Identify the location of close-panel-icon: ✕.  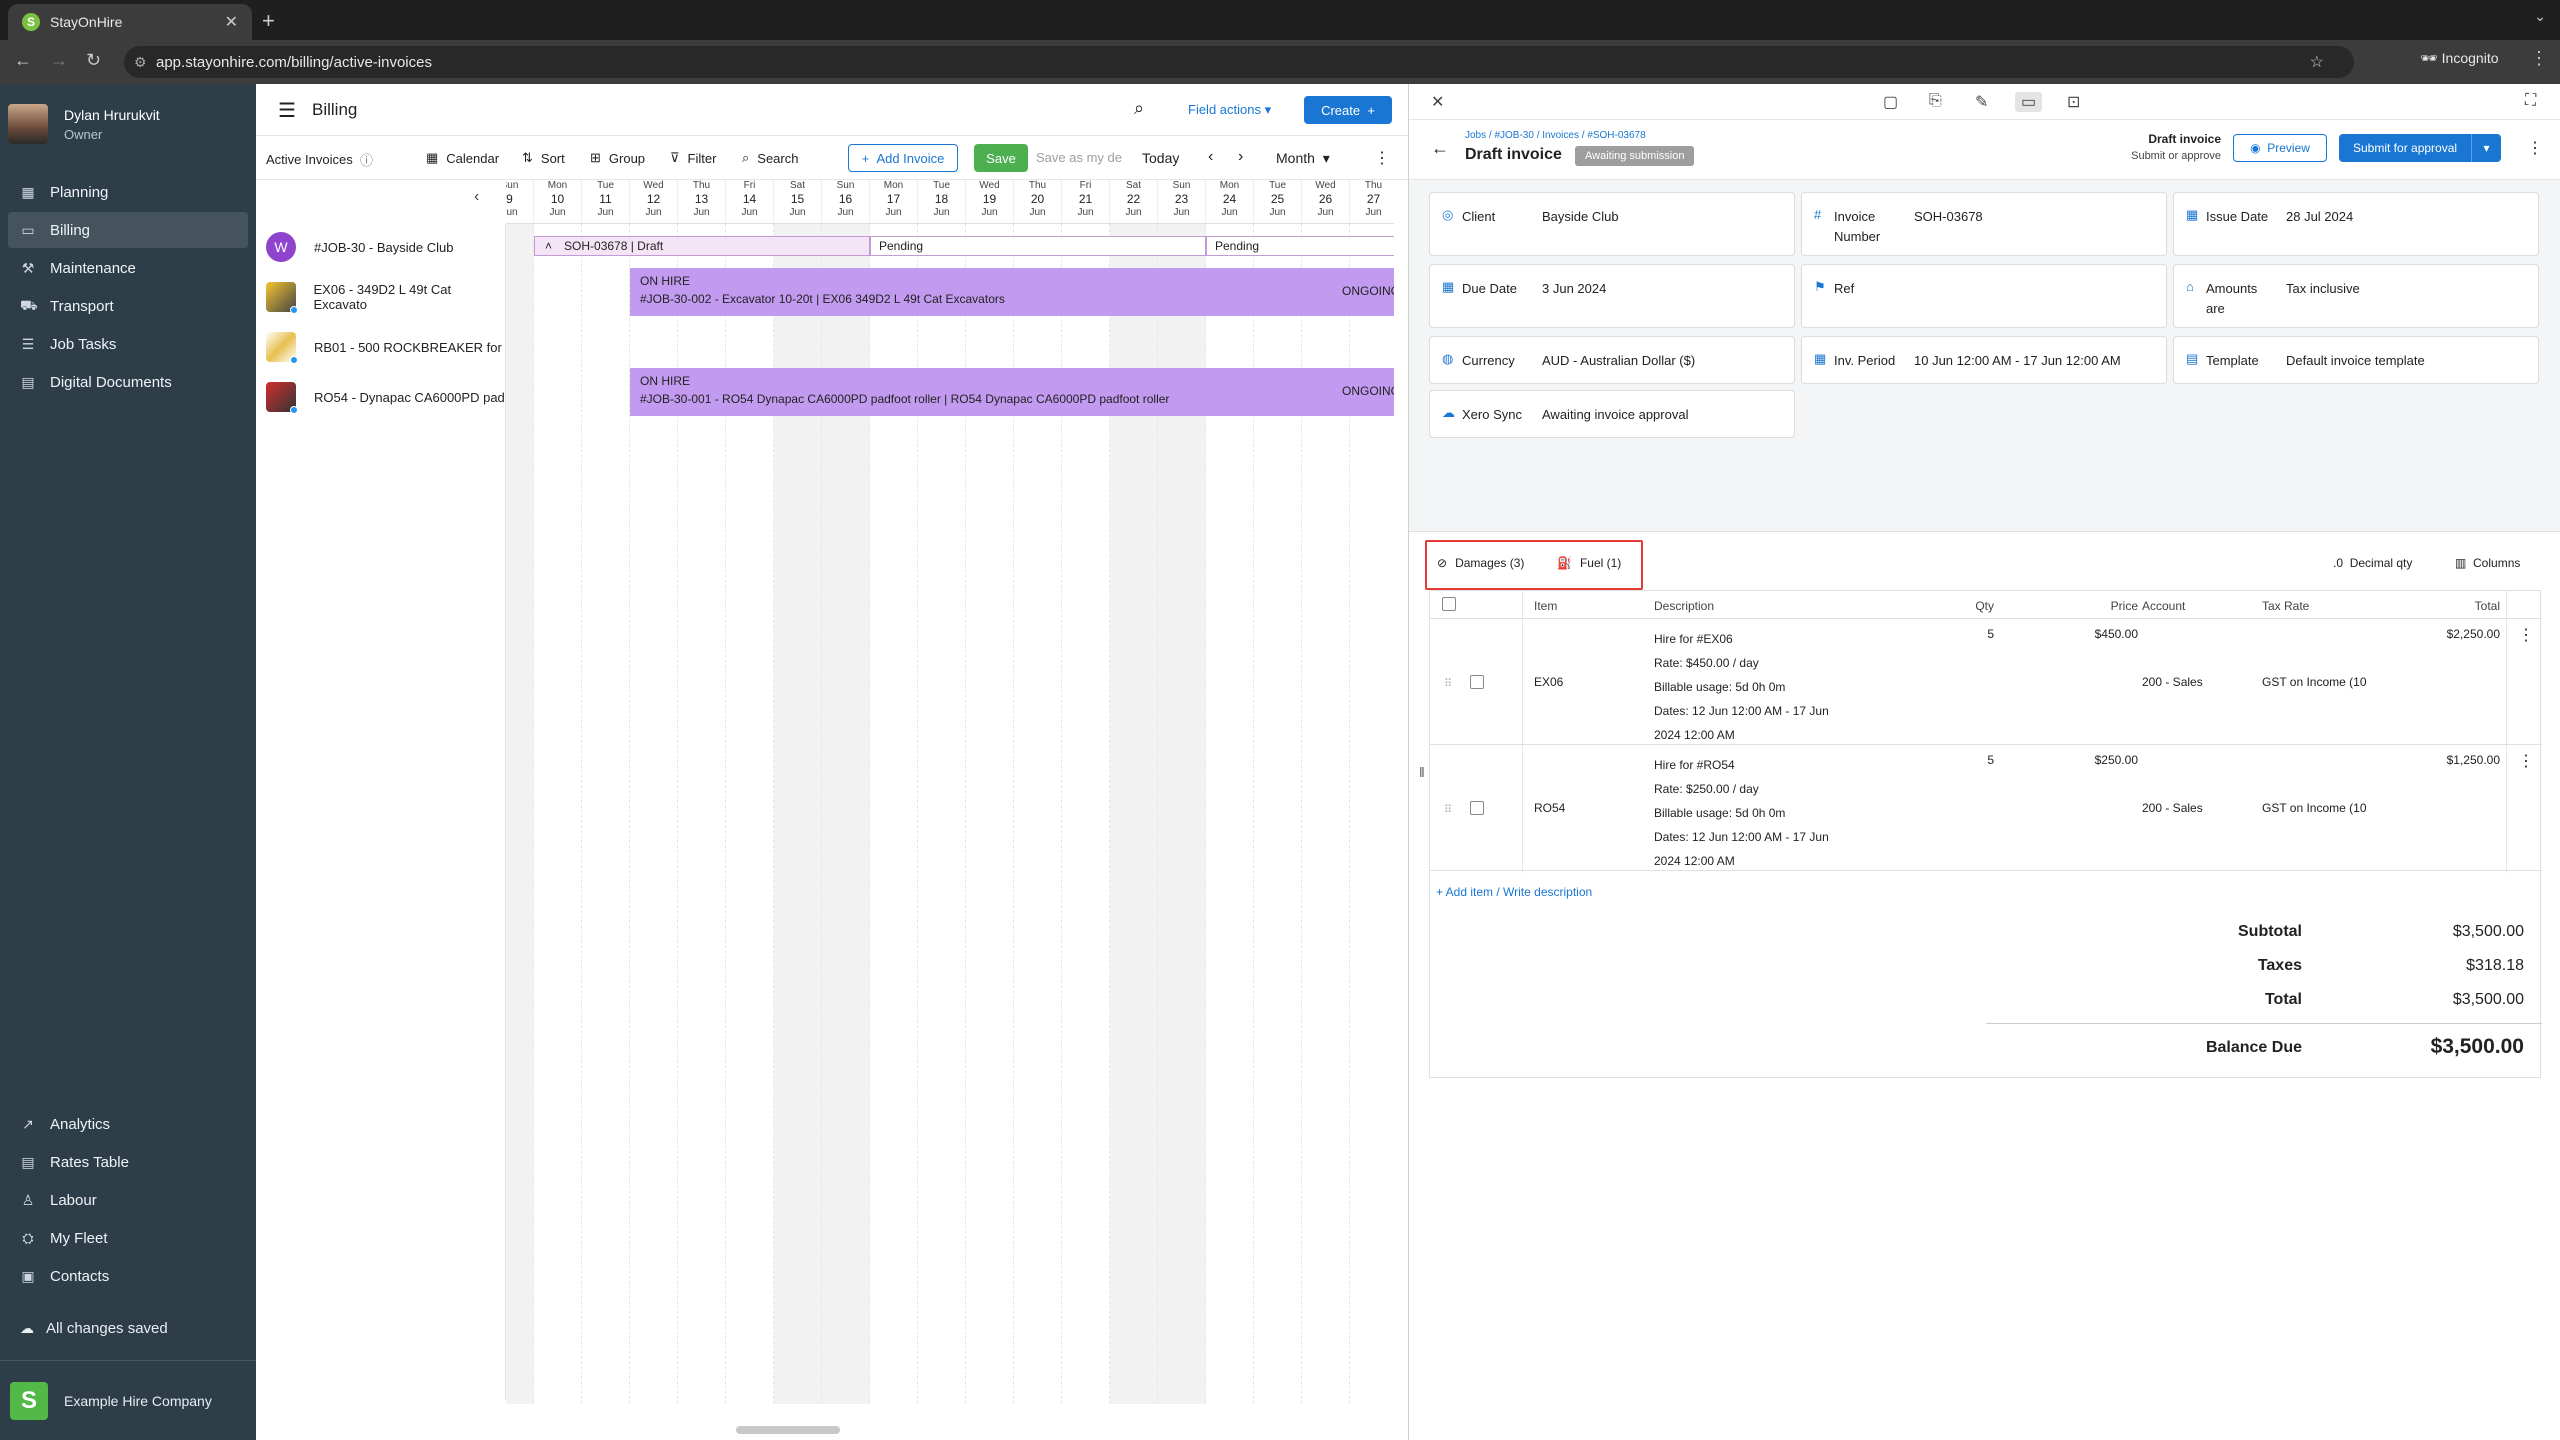
(1437, 102).